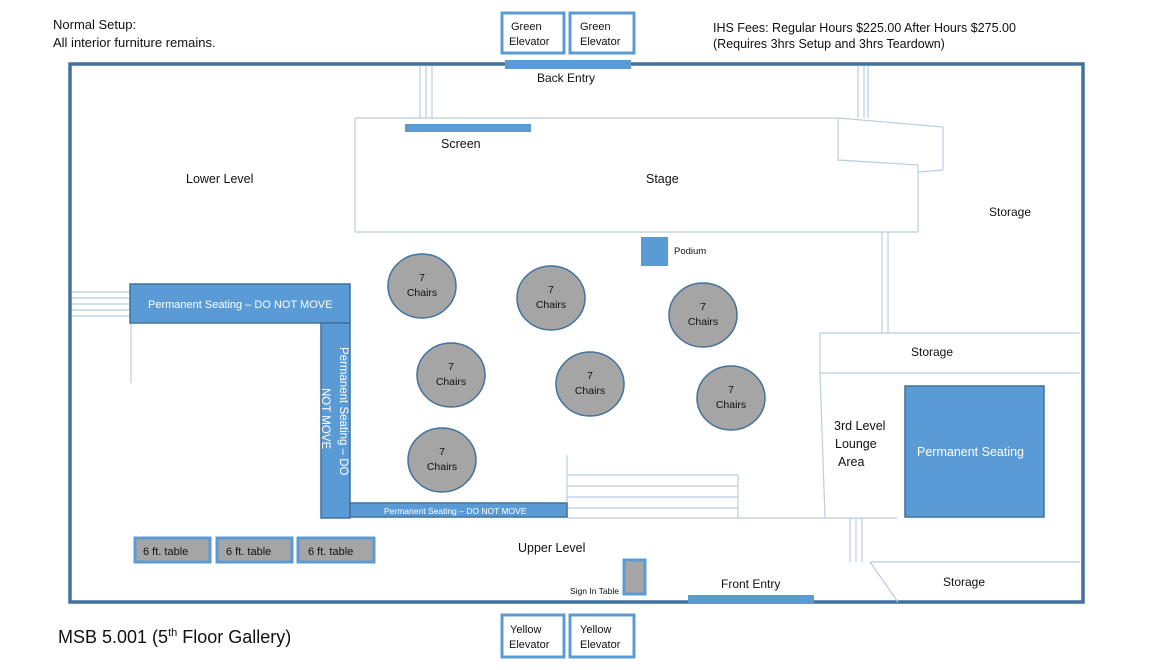  What do you see at coordinates (325, 418) in the screenshot?
I see `svg-text: NOT MOVE` at bounding box center [325, 418].